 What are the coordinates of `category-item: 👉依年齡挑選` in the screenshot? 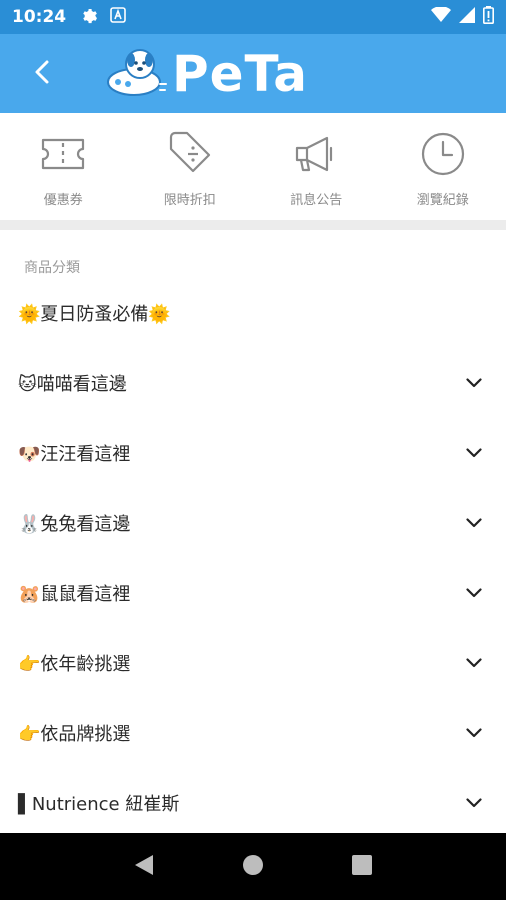 It's located at (253, 663).